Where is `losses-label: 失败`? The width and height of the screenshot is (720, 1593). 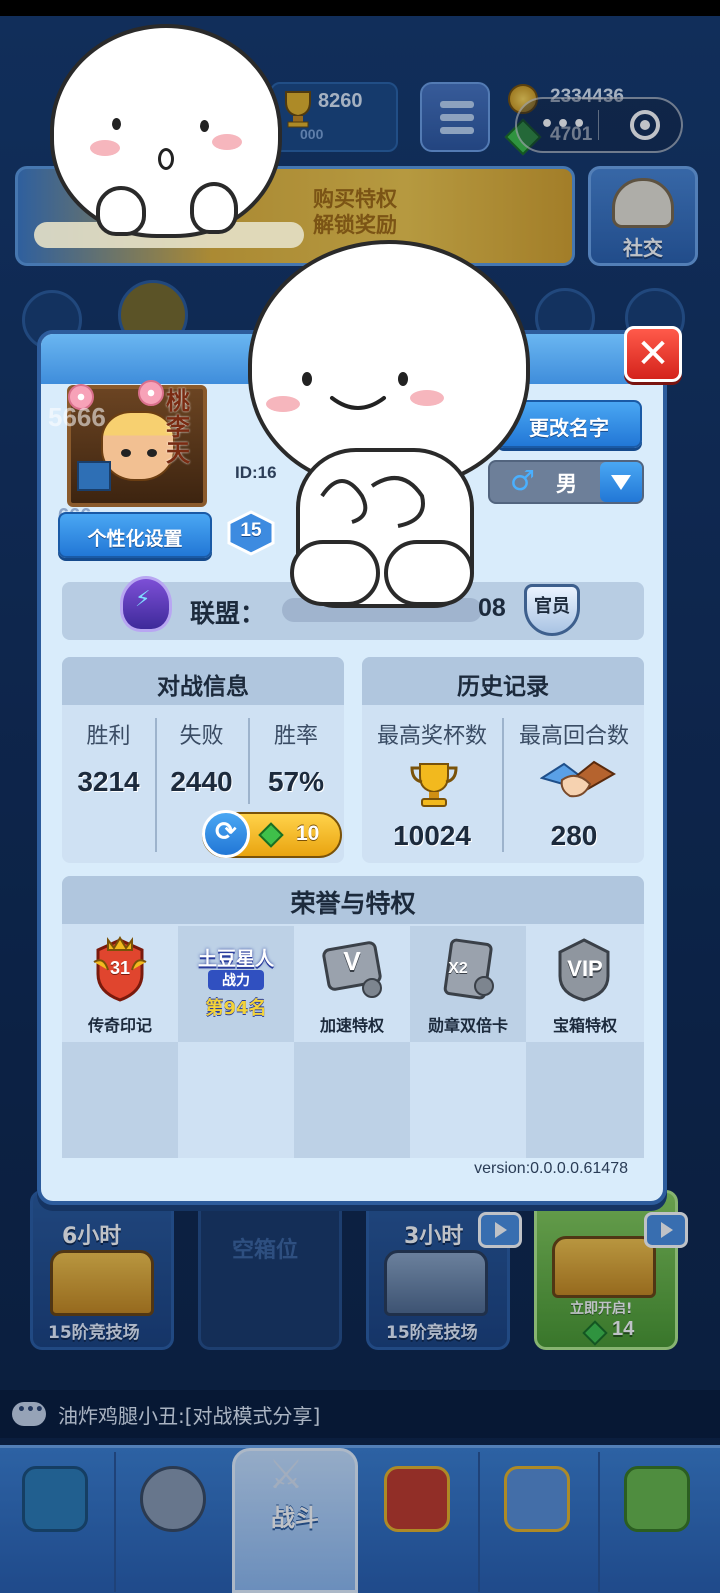
losses-label: 失败 is located at coordinates (201, 736).